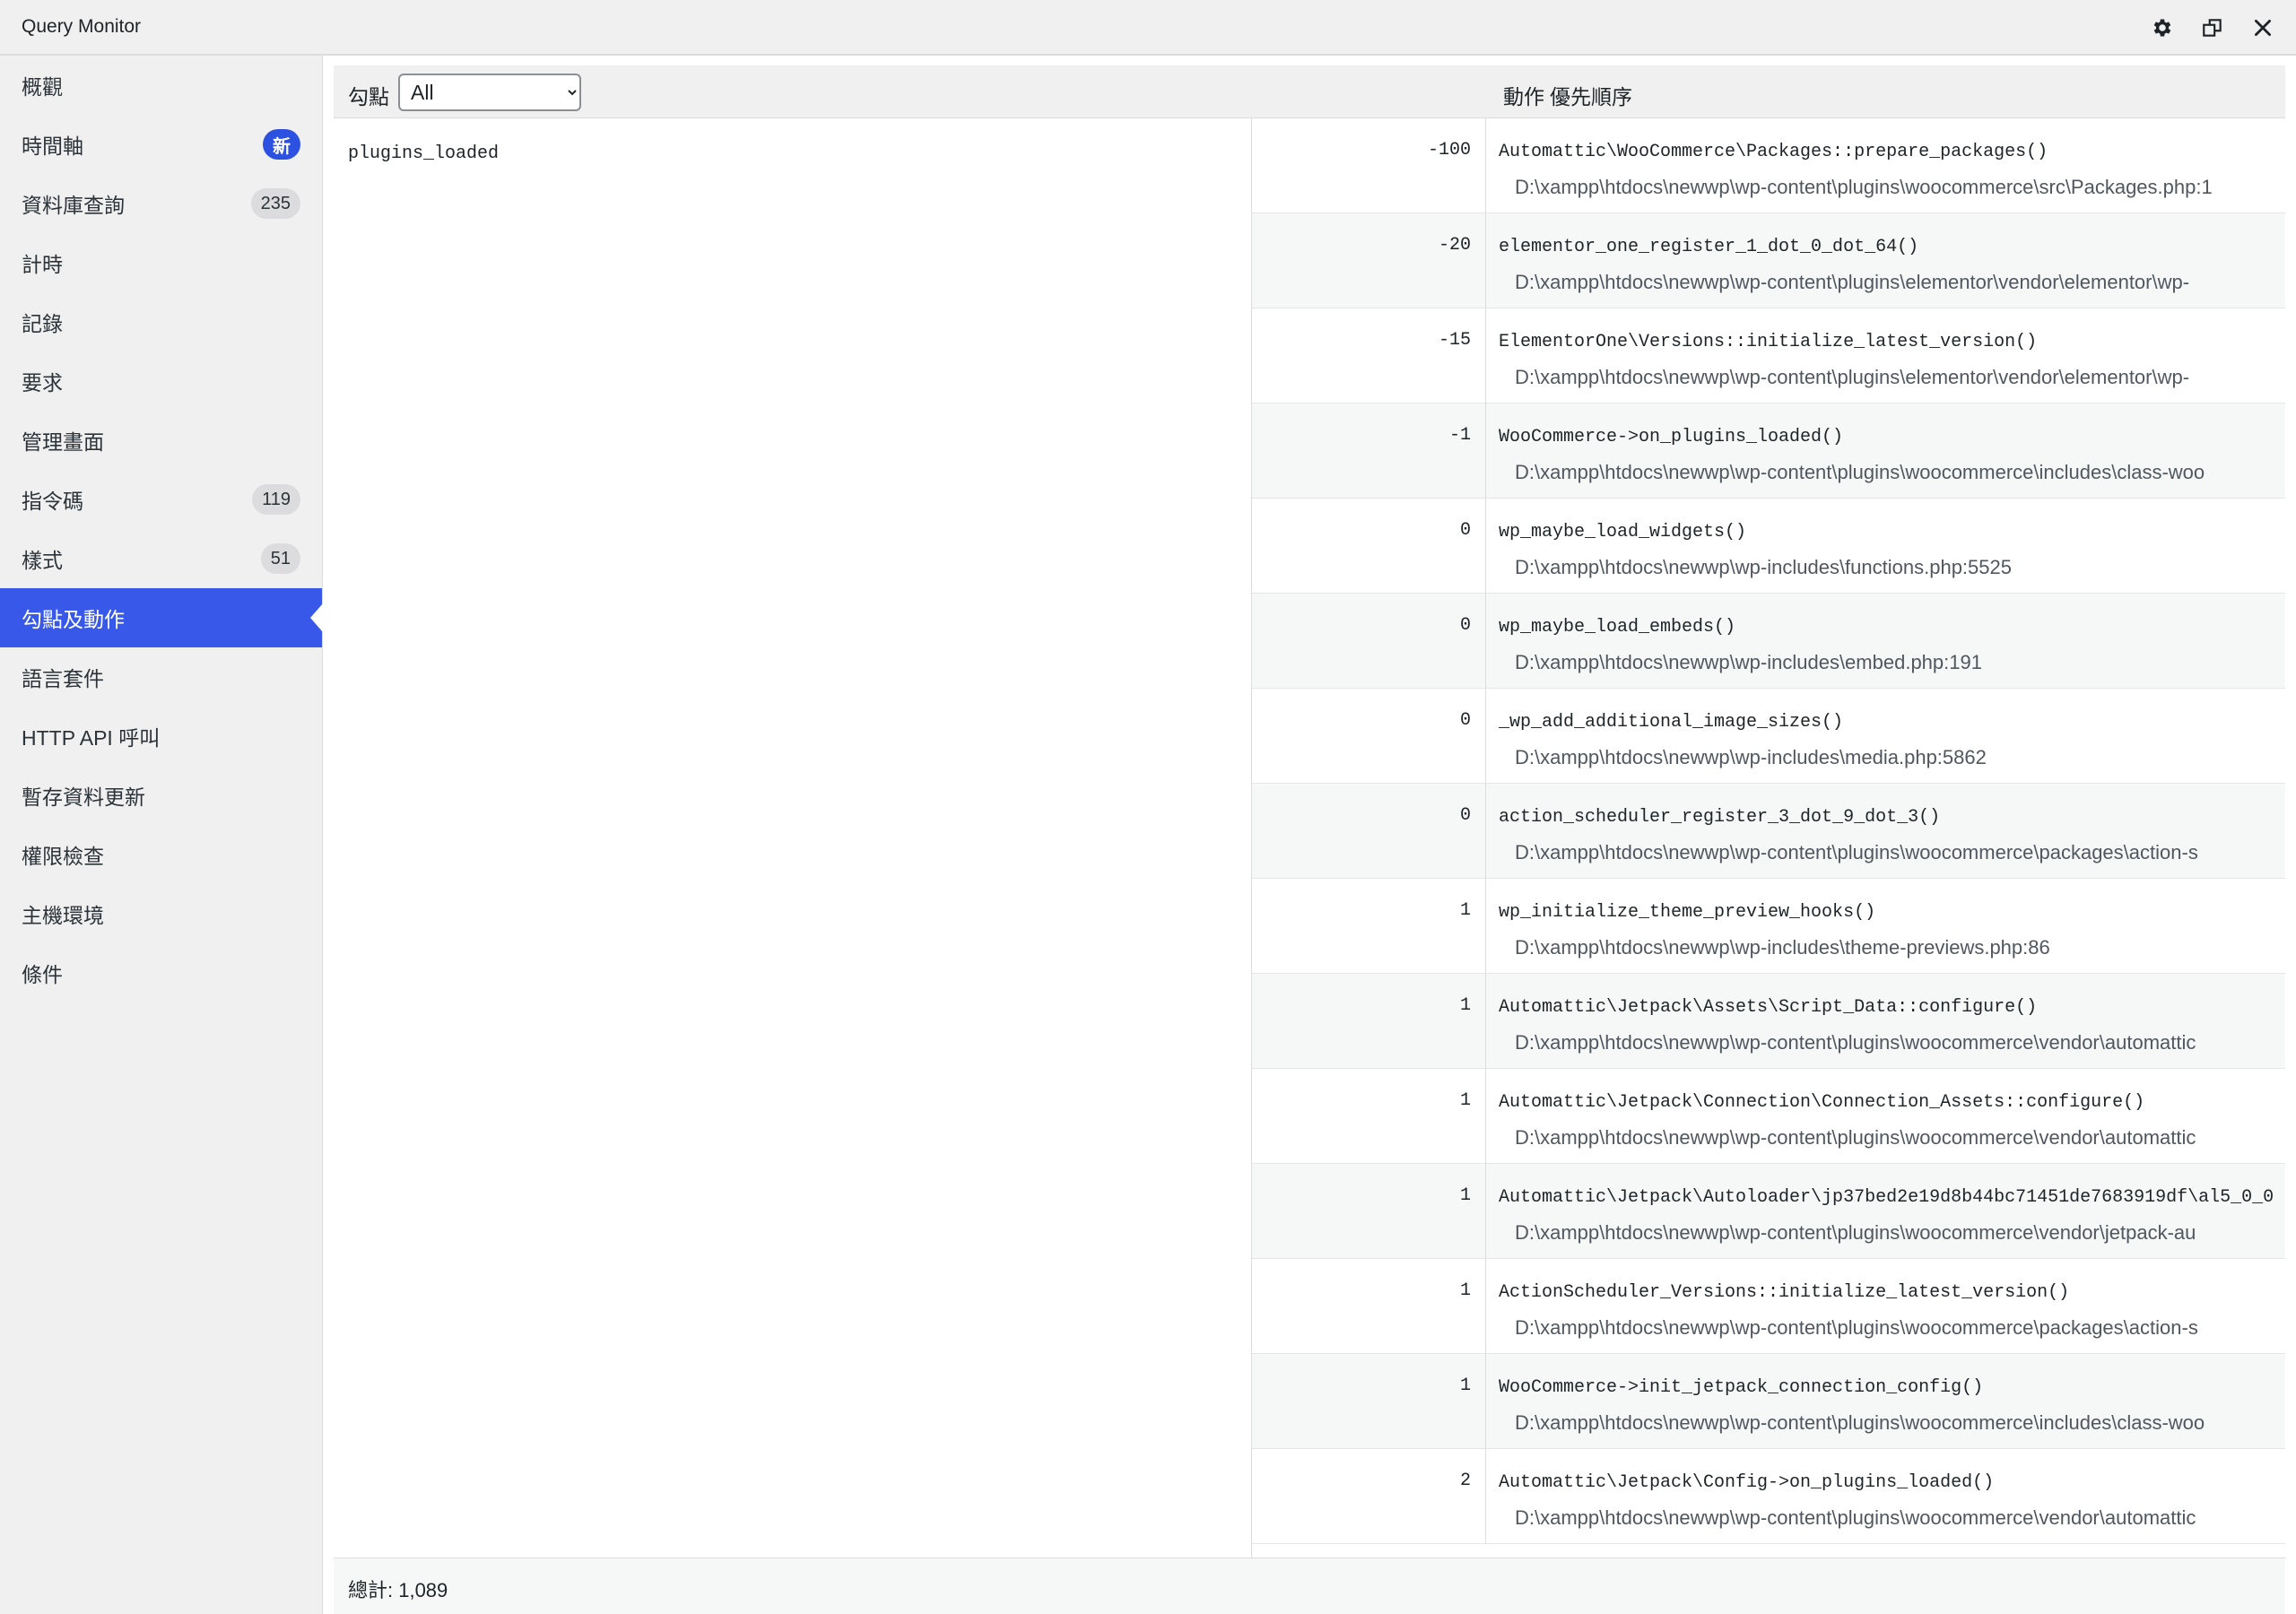  Describe the element at coordinates (63, 678) in the screenshot. I see `sidebar-item-label: 語言套件` at that location.